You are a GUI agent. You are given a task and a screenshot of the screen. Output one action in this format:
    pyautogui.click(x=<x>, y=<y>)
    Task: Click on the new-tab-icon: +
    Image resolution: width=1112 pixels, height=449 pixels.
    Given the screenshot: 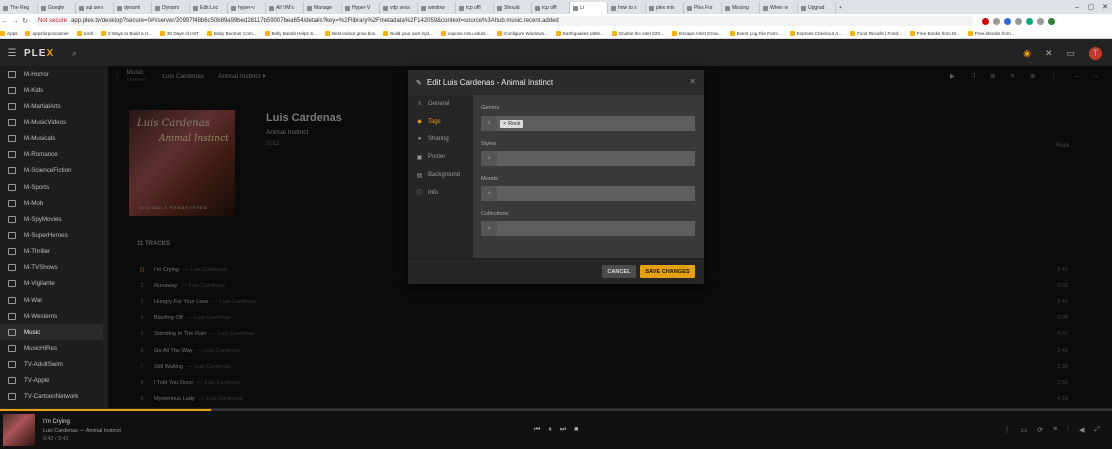 What is the action you would take?
    pyautogui.click(x=855, y=8)
    